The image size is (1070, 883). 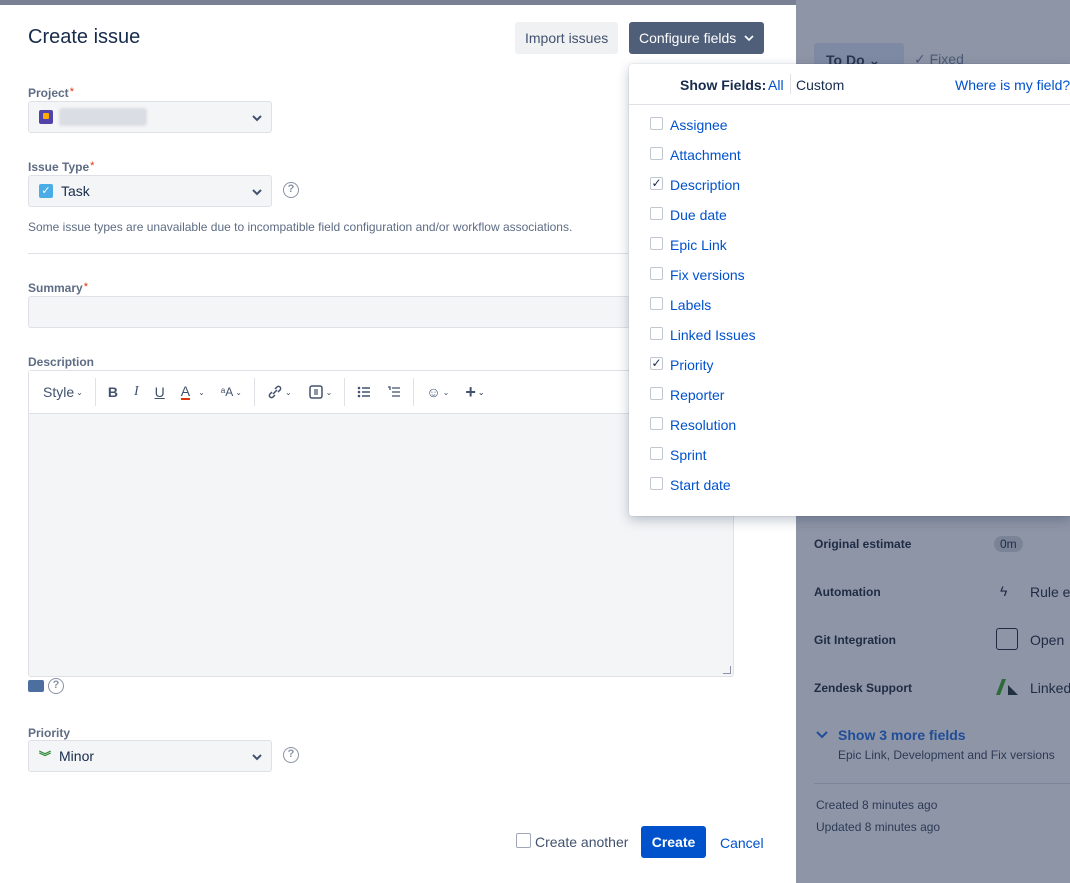 I want to click on field-option: Fix versions, so click(x=849, y=275).